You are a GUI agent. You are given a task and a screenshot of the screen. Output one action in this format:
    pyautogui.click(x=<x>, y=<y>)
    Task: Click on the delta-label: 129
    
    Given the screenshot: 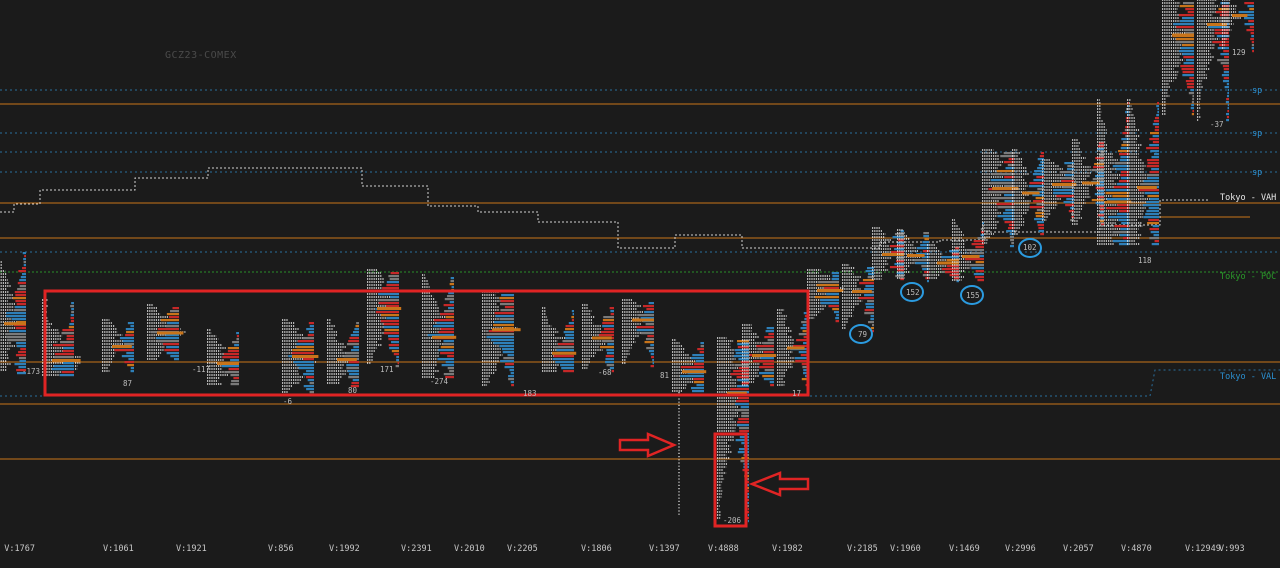 What is the action you would take?
    pyautogui.click(x=1239, y=52)
    